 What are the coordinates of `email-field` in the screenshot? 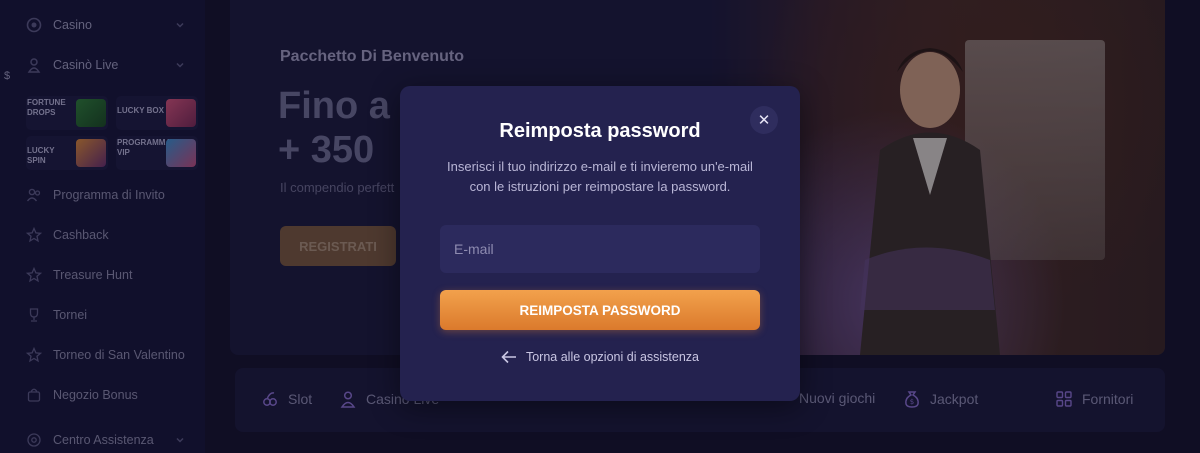 It's located at (600, 249).